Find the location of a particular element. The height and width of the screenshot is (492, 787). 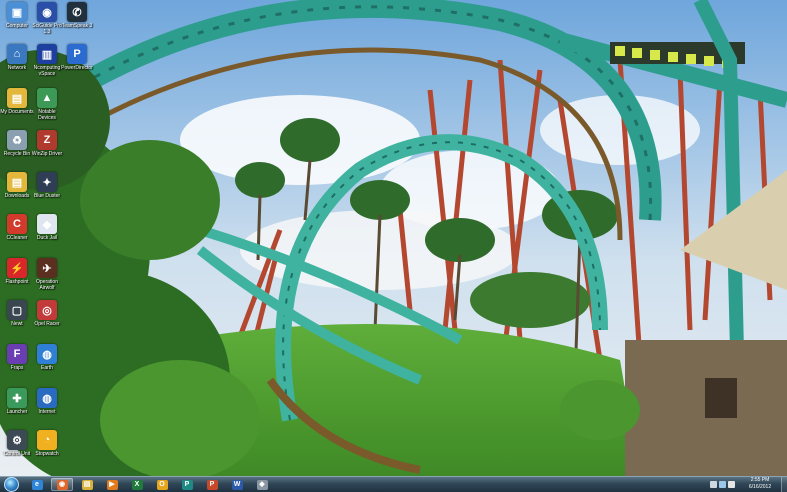

recycle-bin-icon: ♻ is located at coordinates (17, 140).